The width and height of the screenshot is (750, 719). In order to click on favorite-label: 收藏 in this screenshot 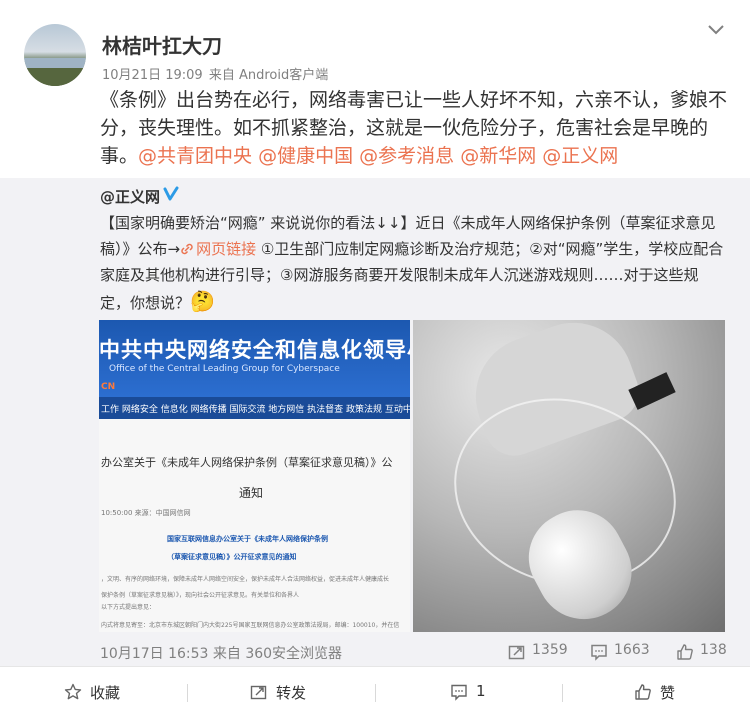, I will do `click(105, 693)`.